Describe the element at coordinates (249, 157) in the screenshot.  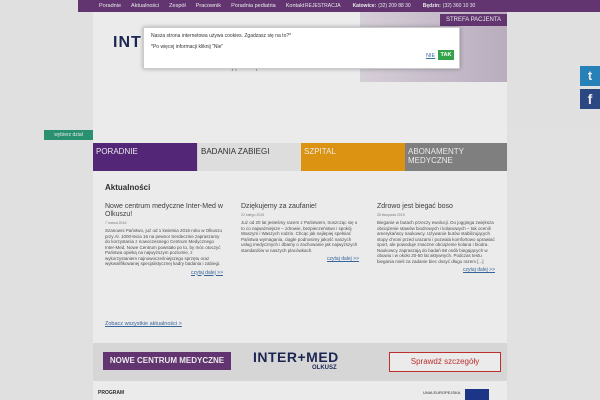
I see `tab-badania-zabiegi: BADANIA ZABIEGI` at that location.